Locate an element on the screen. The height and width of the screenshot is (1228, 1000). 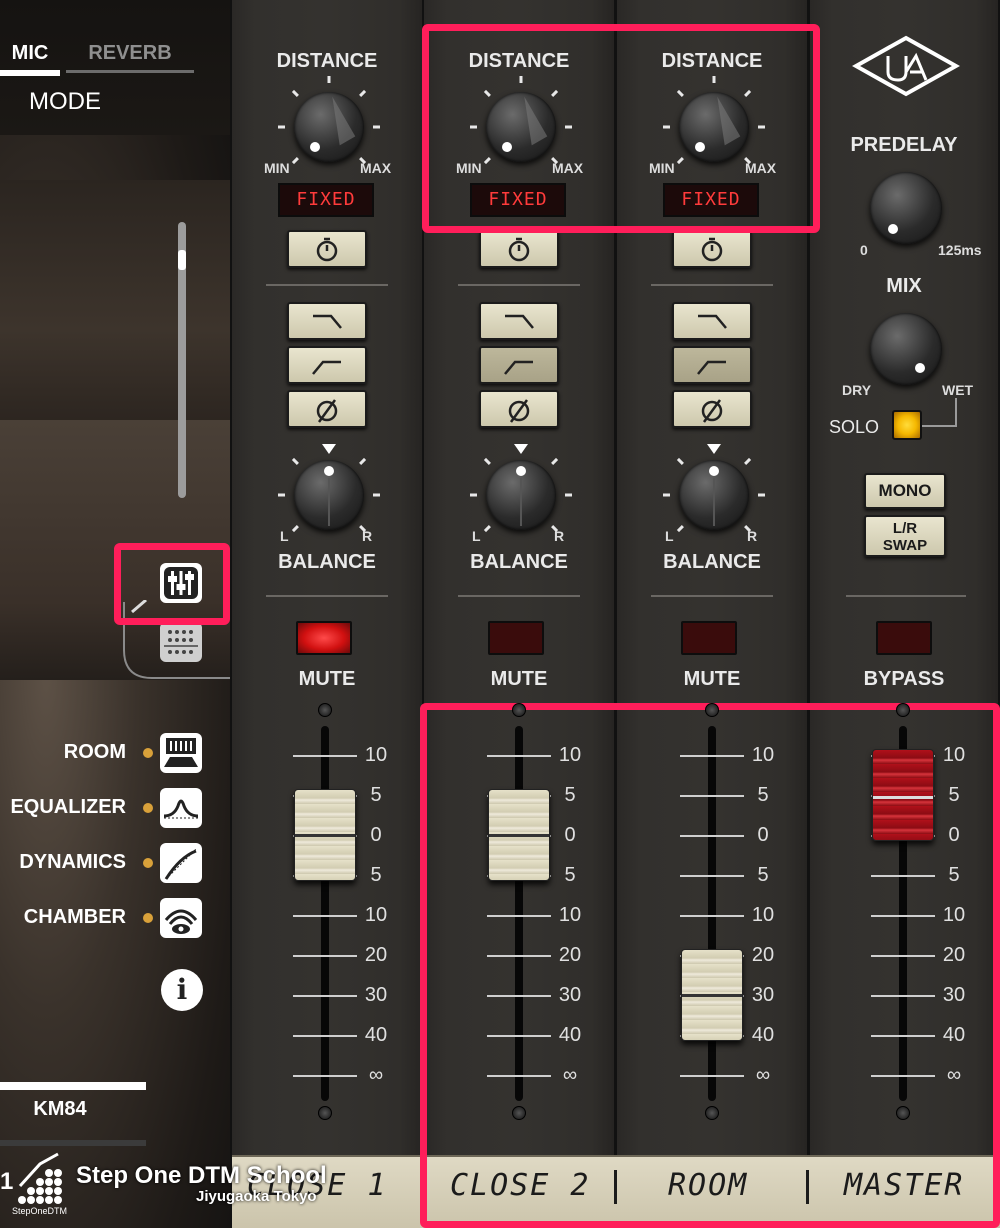
mix-knob is located at coordinates (906, 349).